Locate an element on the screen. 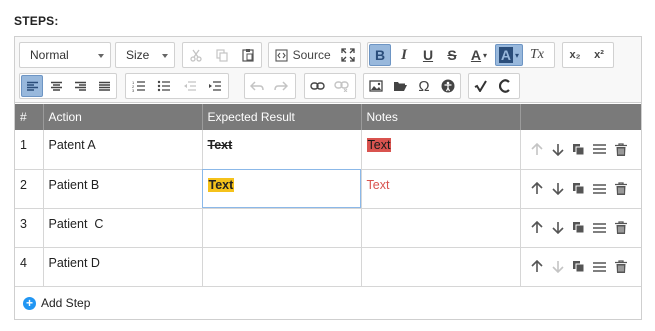 This screenshot has height=331, width=655. image-icon is located at coordinates (376, 86).